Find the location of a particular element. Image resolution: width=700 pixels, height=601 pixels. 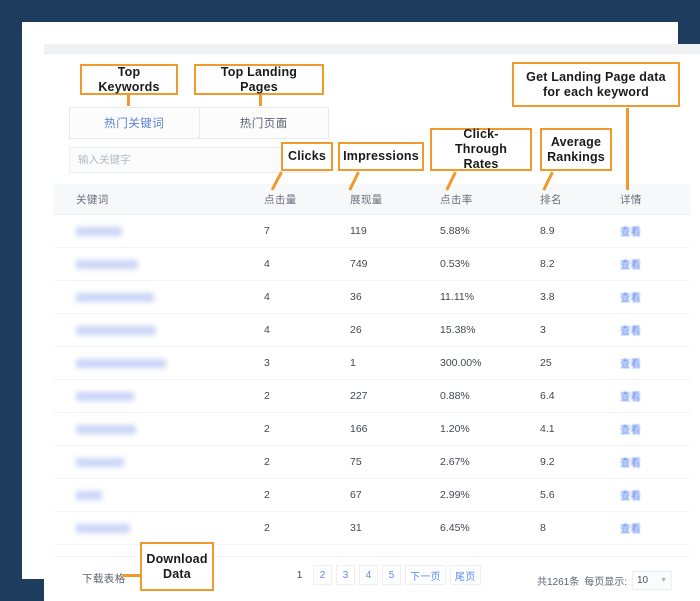

tab-top-pages-label: 热门页面 is located at coordinates (263, 124).